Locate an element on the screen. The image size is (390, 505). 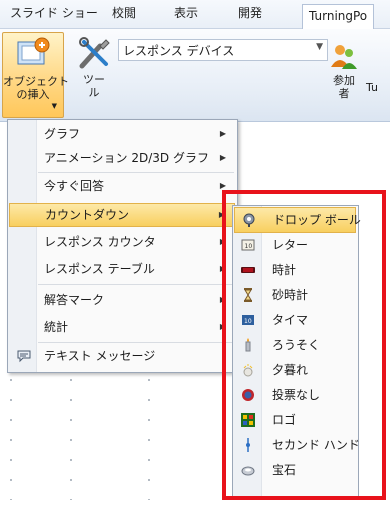
submenu-item-label: 砂時計 is located at coordinates (290, 295).